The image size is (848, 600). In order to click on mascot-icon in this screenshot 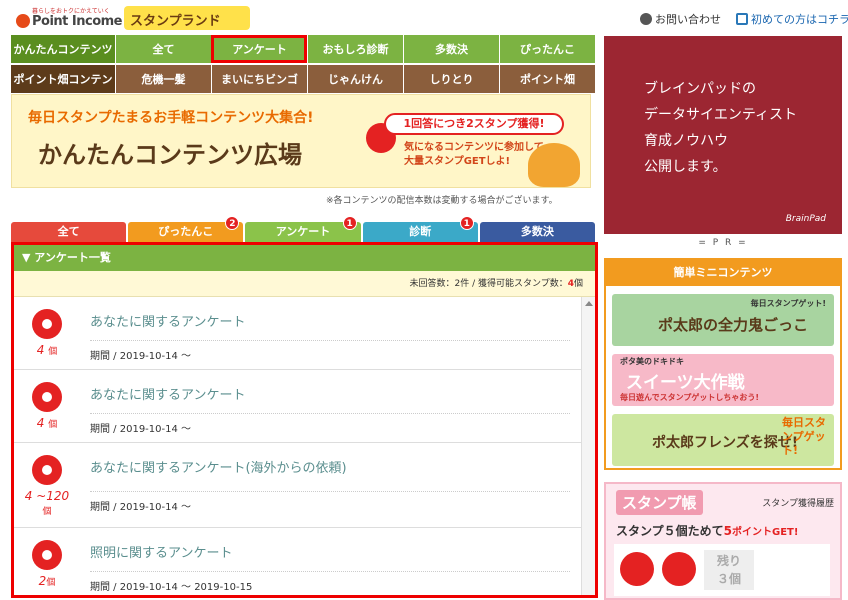, I will do `click(554, 165)`.